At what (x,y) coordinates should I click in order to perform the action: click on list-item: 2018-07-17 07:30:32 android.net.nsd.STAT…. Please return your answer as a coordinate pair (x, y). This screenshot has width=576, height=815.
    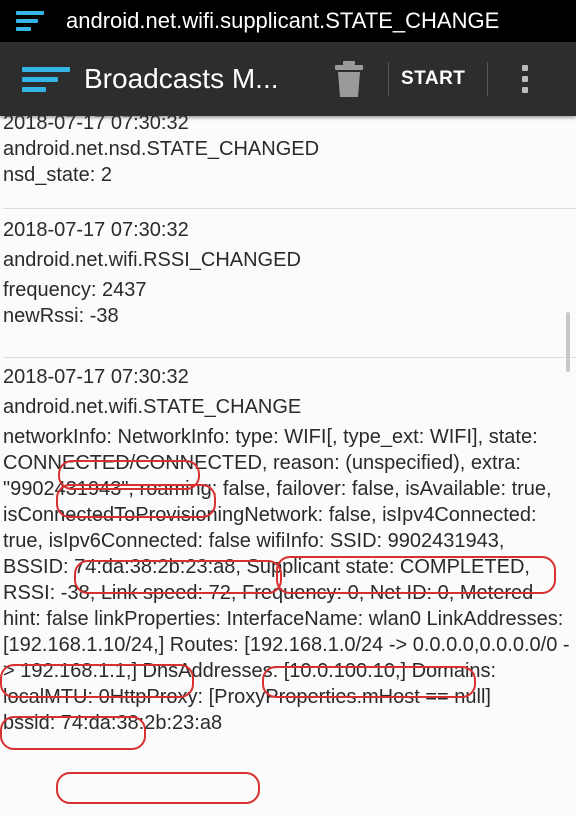
    Looking at the image, I should click on (288, 162).